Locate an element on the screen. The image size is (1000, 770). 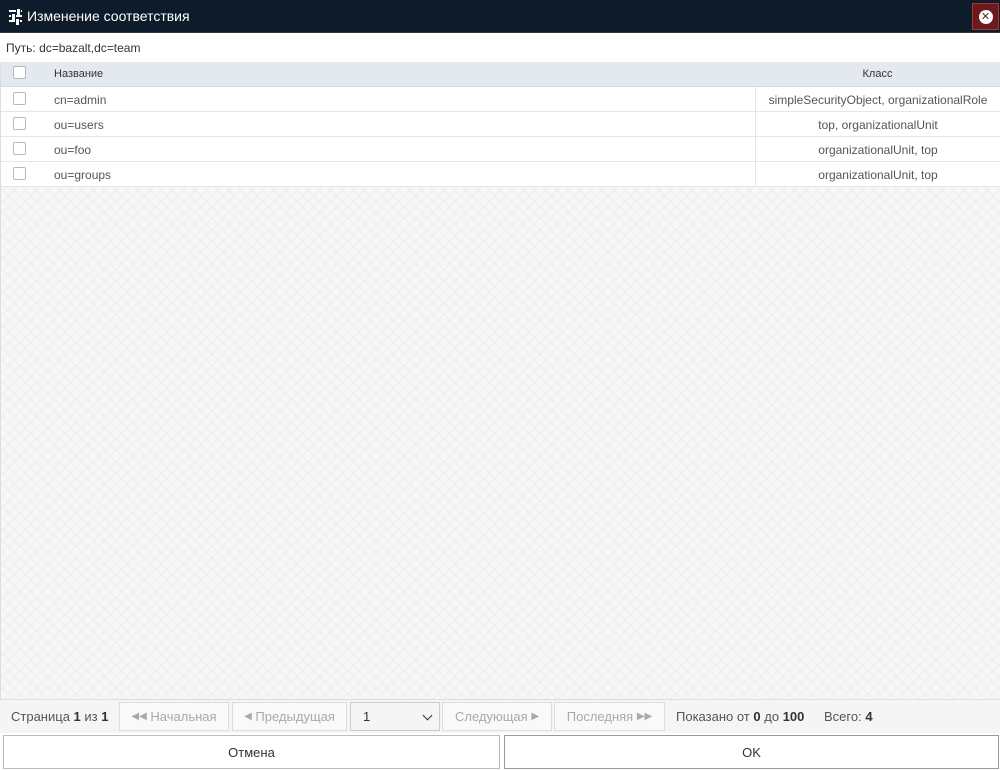
table-row: ou=groups organizationalUnit, top is located at coordinates (500, 174).